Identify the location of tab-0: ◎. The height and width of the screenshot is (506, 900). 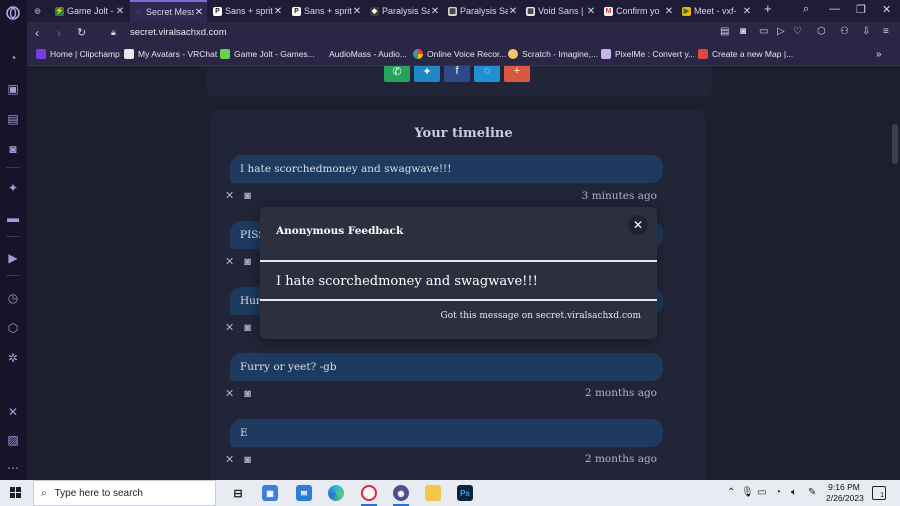
(40, 11).